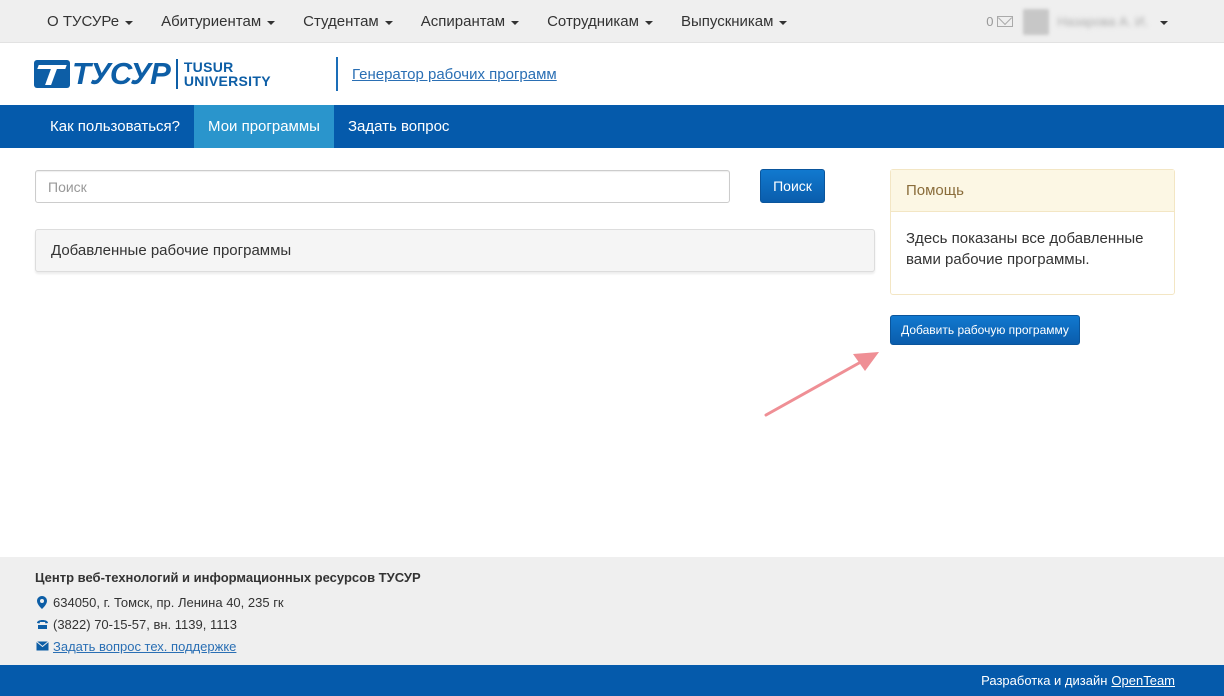  I want to click on panel-title: Добавленные рабочие программы, so click(171, 250).